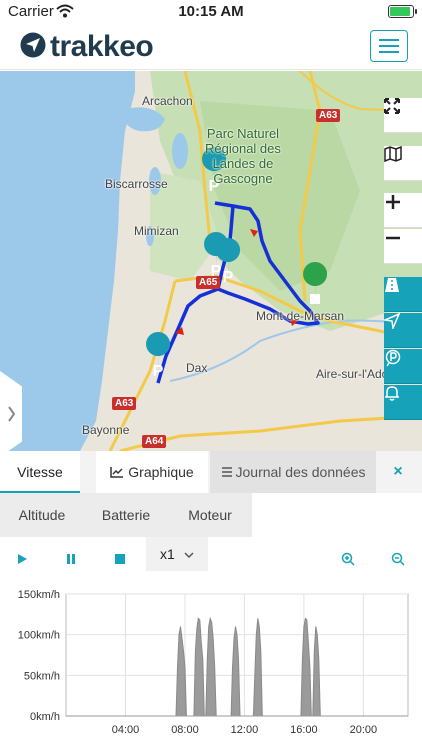  Describe the element at coordinates (300, 472) in the screenshot. I see `tab-log-label: Journal des données` at that location.